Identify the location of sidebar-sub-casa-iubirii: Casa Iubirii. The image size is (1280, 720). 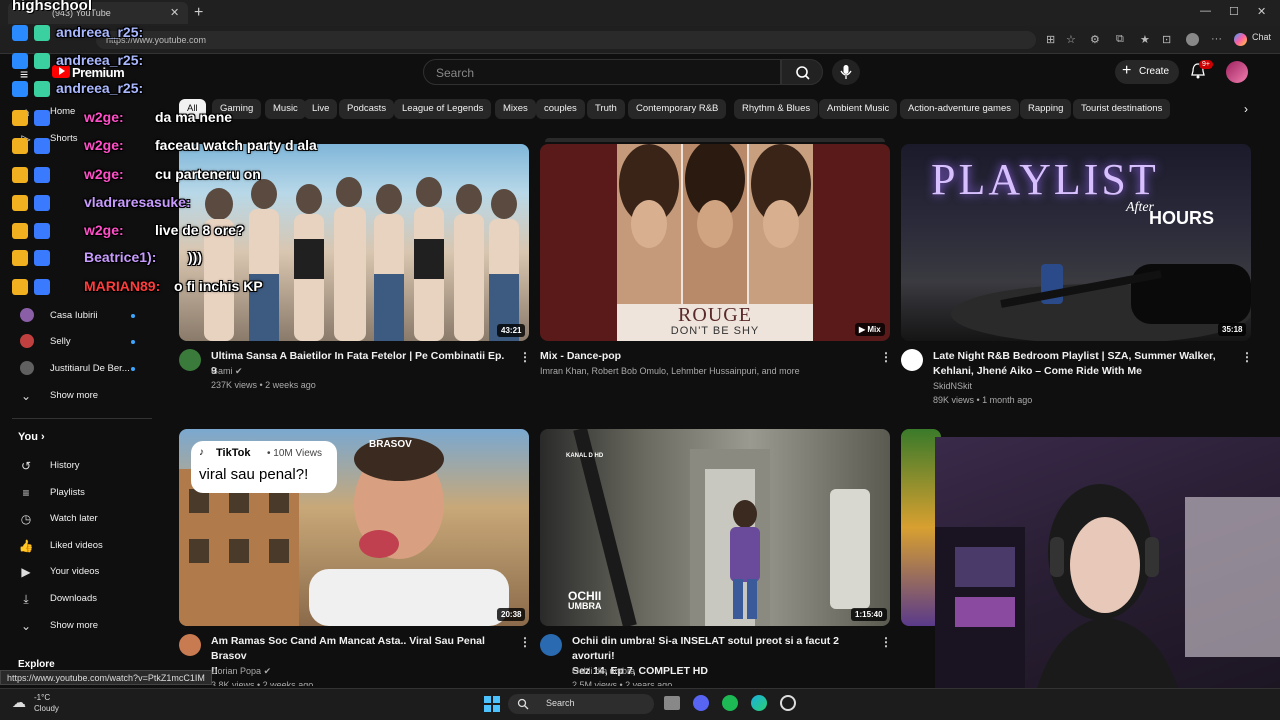
(88, 319).